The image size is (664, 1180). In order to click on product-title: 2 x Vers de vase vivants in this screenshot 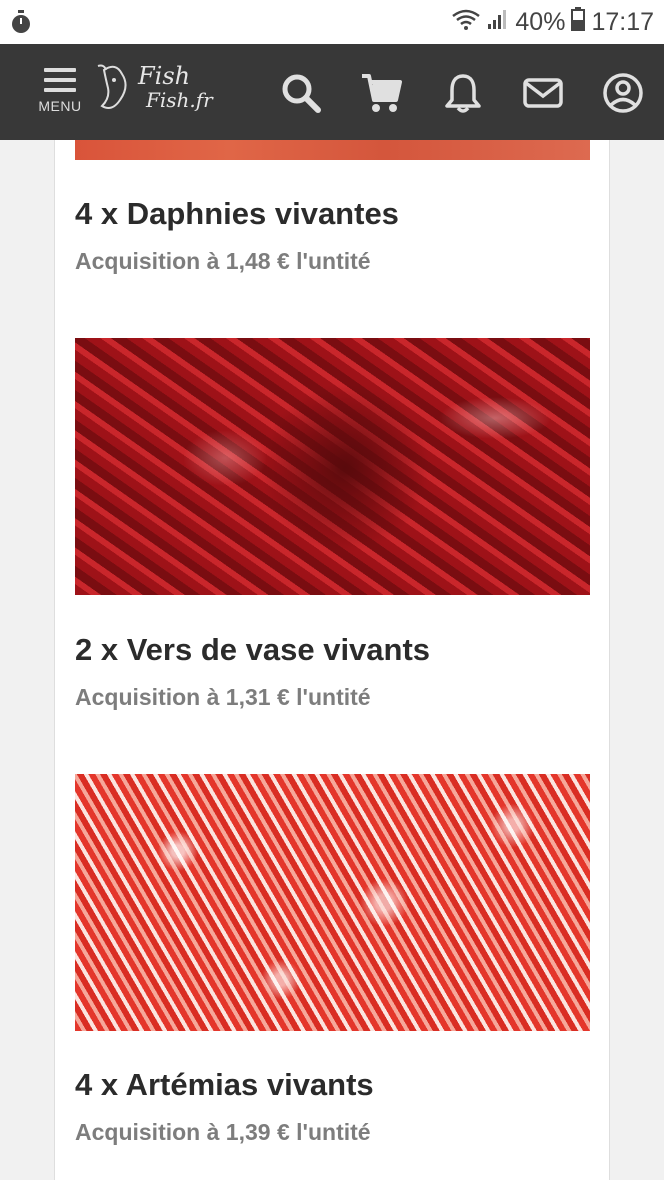, I will do `click(252, 650)`.